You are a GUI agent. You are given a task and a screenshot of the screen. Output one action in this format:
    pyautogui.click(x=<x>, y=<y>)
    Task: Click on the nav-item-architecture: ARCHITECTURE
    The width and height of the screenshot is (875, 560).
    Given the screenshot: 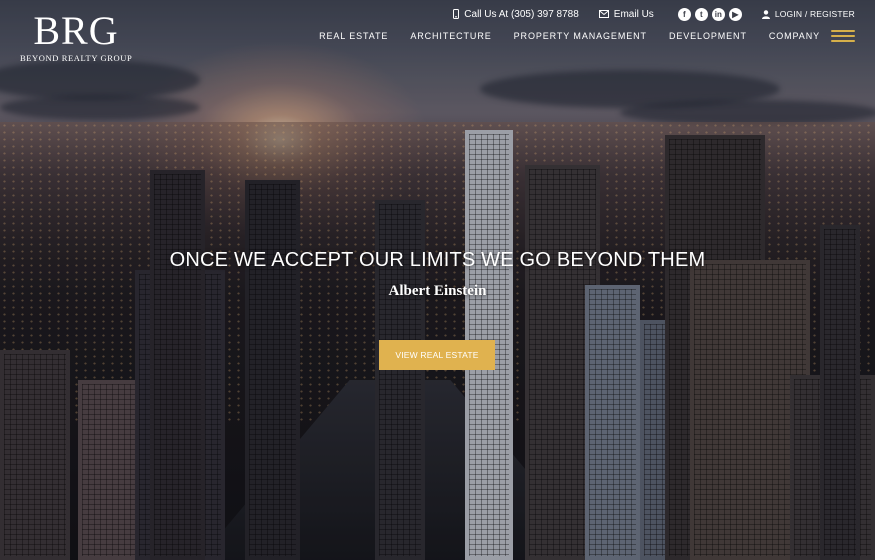 What is the action you would take?
    pyautogui.click(x=450, y=36)
    